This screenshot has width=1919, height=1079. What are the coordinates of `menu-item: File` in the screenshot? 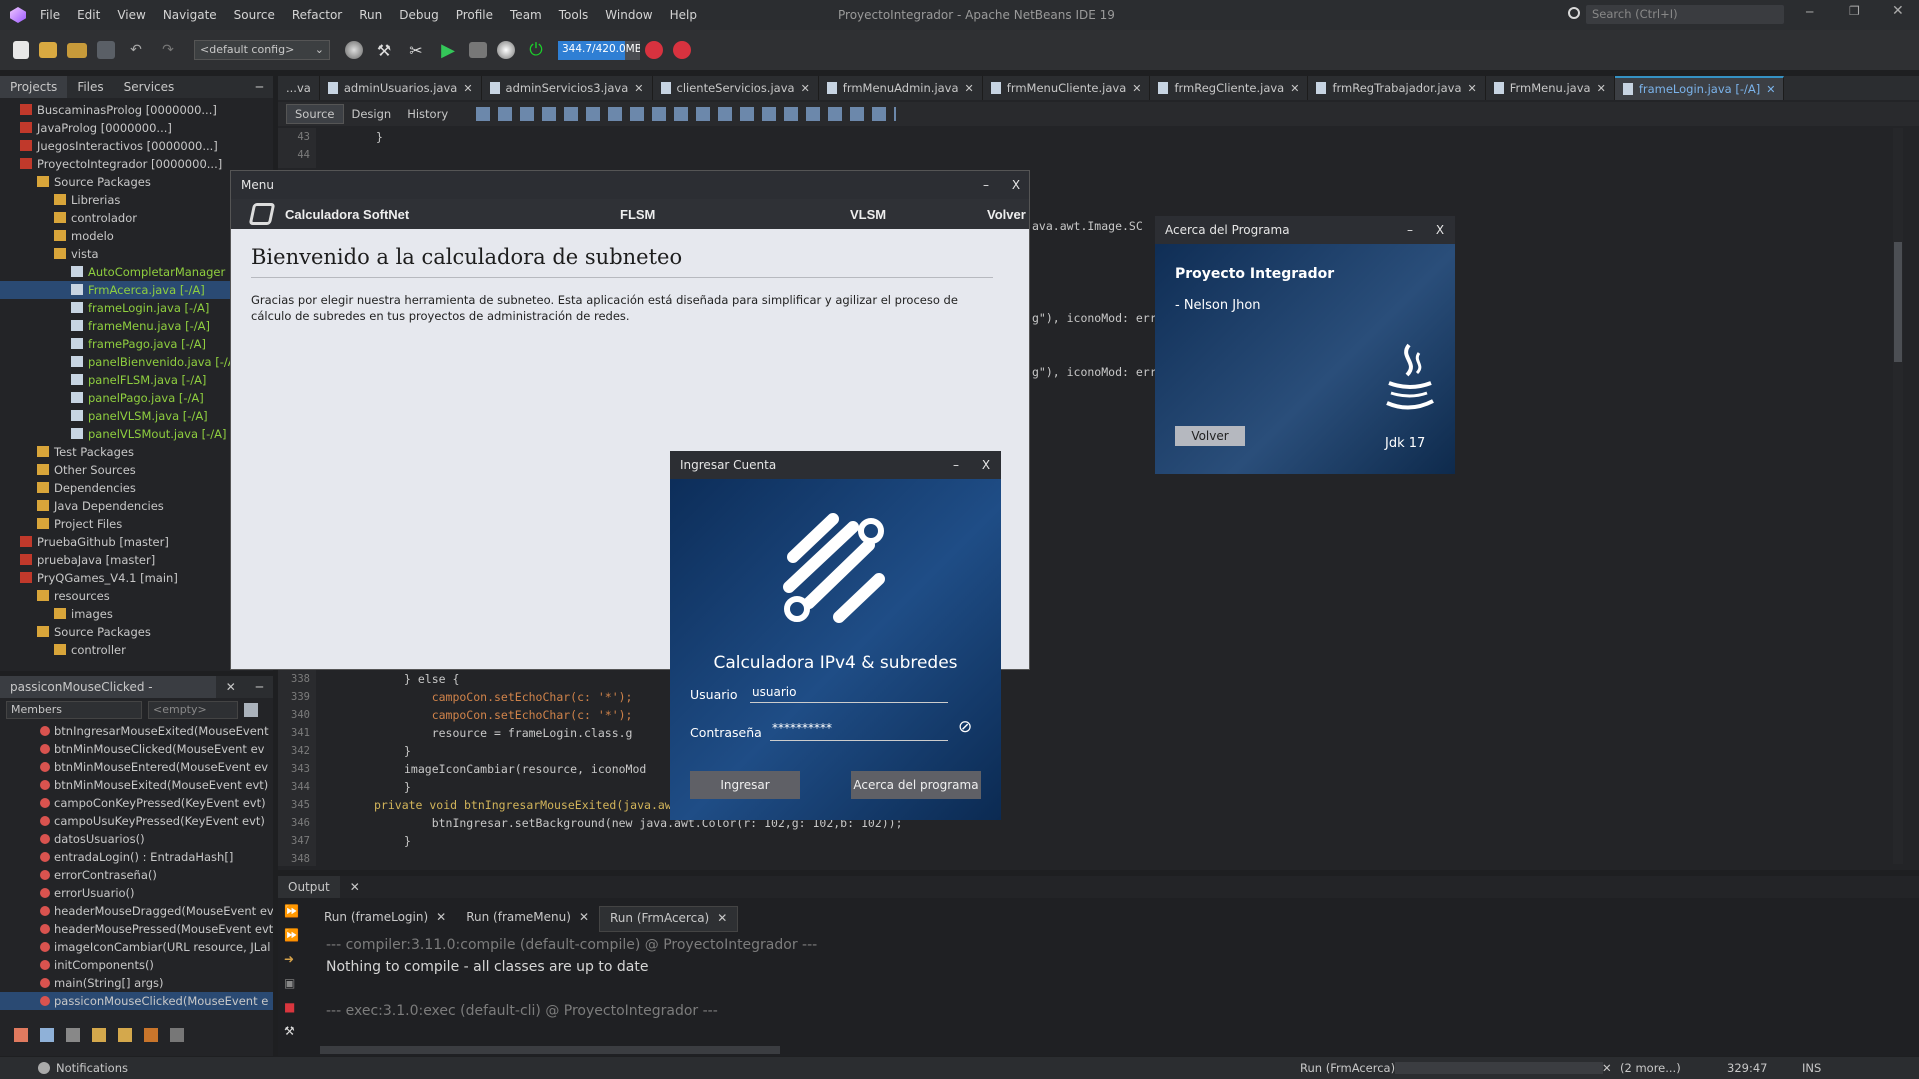 It's located at (50, 15).